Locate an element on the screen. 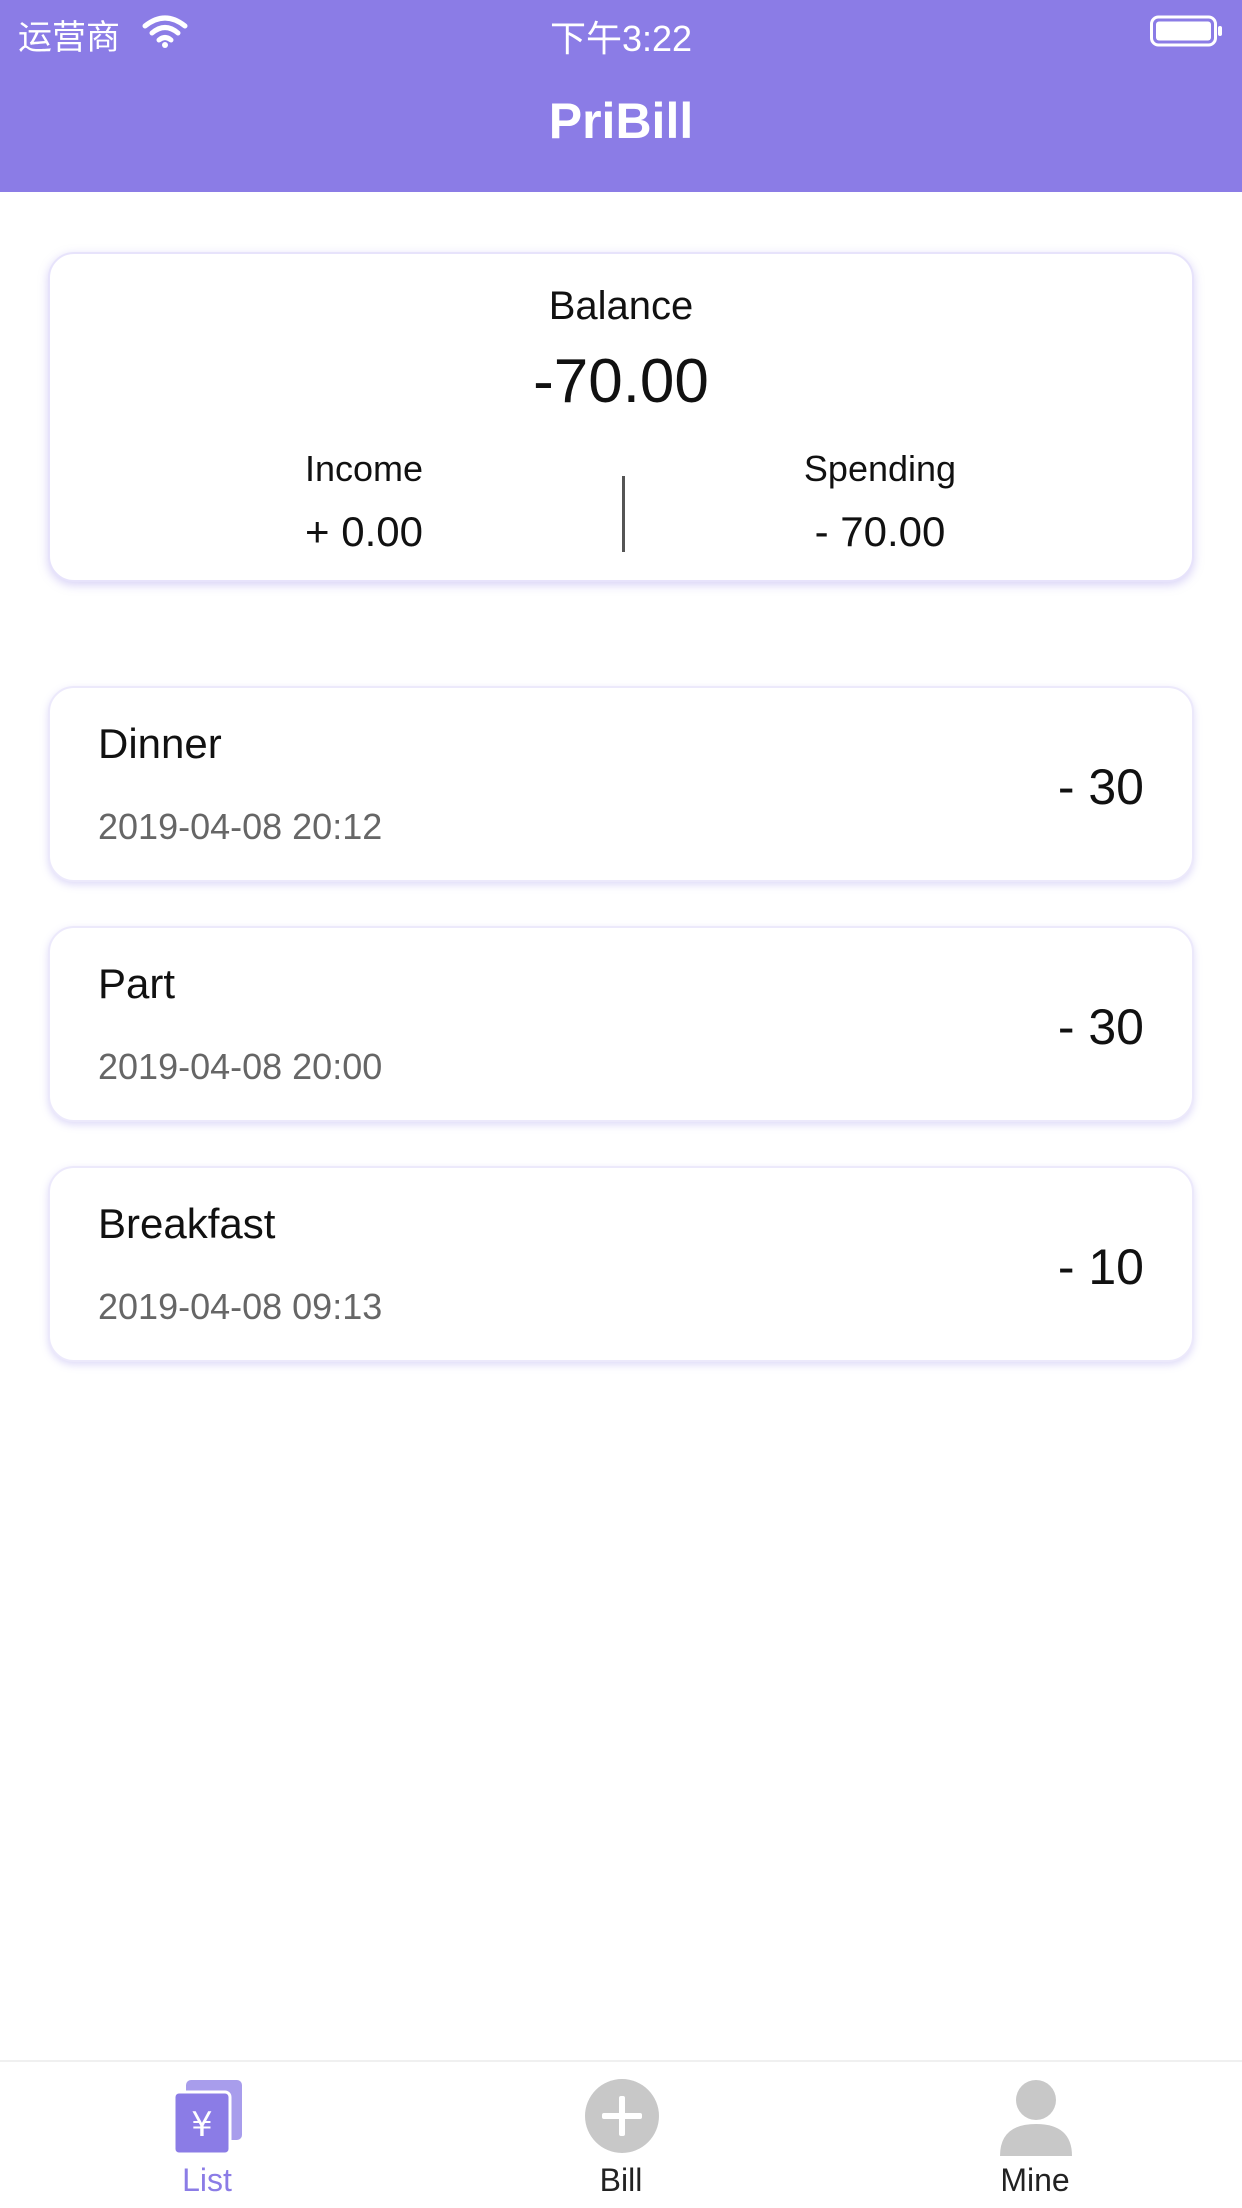 Image resolution: width=1242 pixels, height=2208 pixels. tab-label: Bill is located at coordinates (621, 2180).